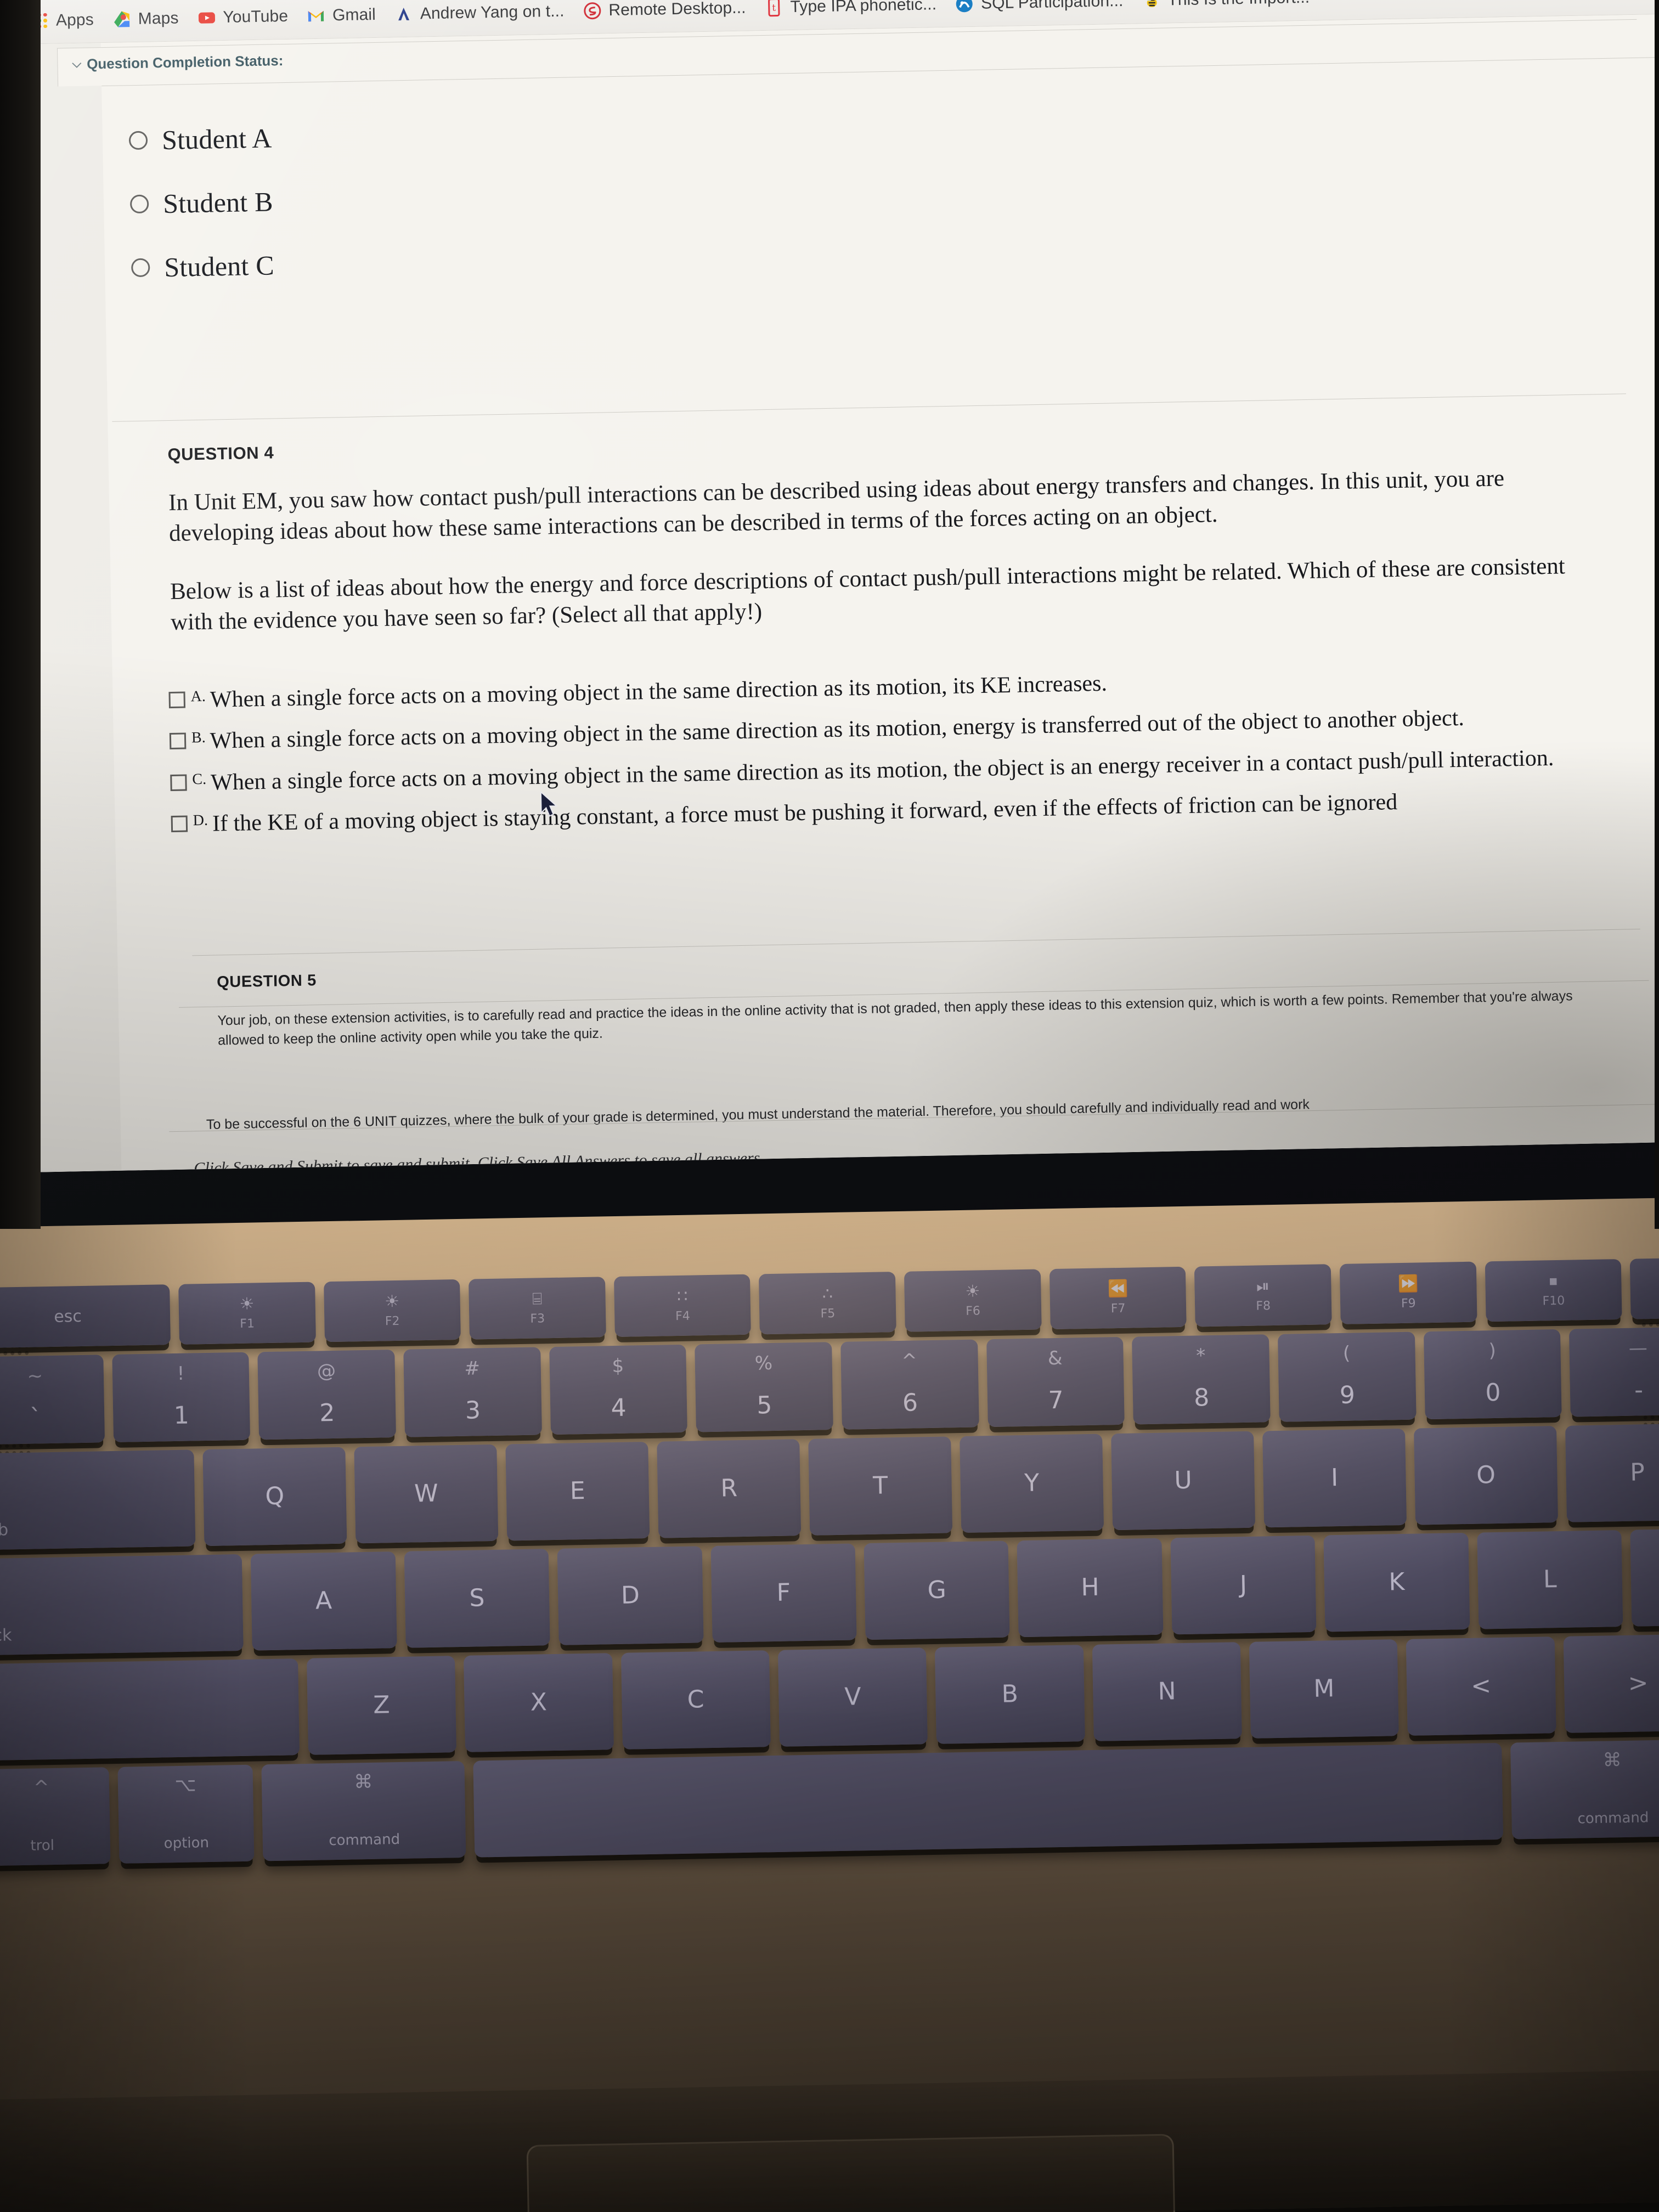 This screenshot has width=1659, height=2212. Describe the element at coordinates (327, 1395) in the screenshot. I see `key-2: @ 2` at that location.